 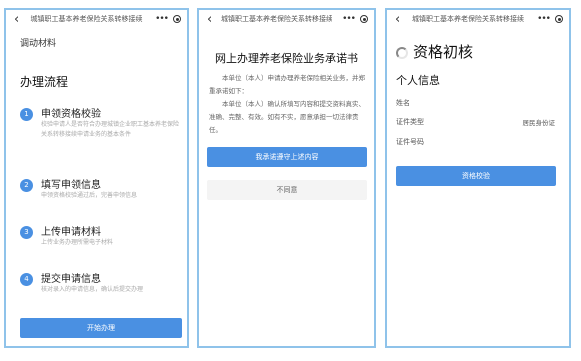 What do you see at coordinates (110, 129) in the screenshot?
I see `step-description: 校验申请人是否符合办理城镇企业职工基本养老保险关系转移接续申请业务的基本条件` at bounding box center [110, 129].